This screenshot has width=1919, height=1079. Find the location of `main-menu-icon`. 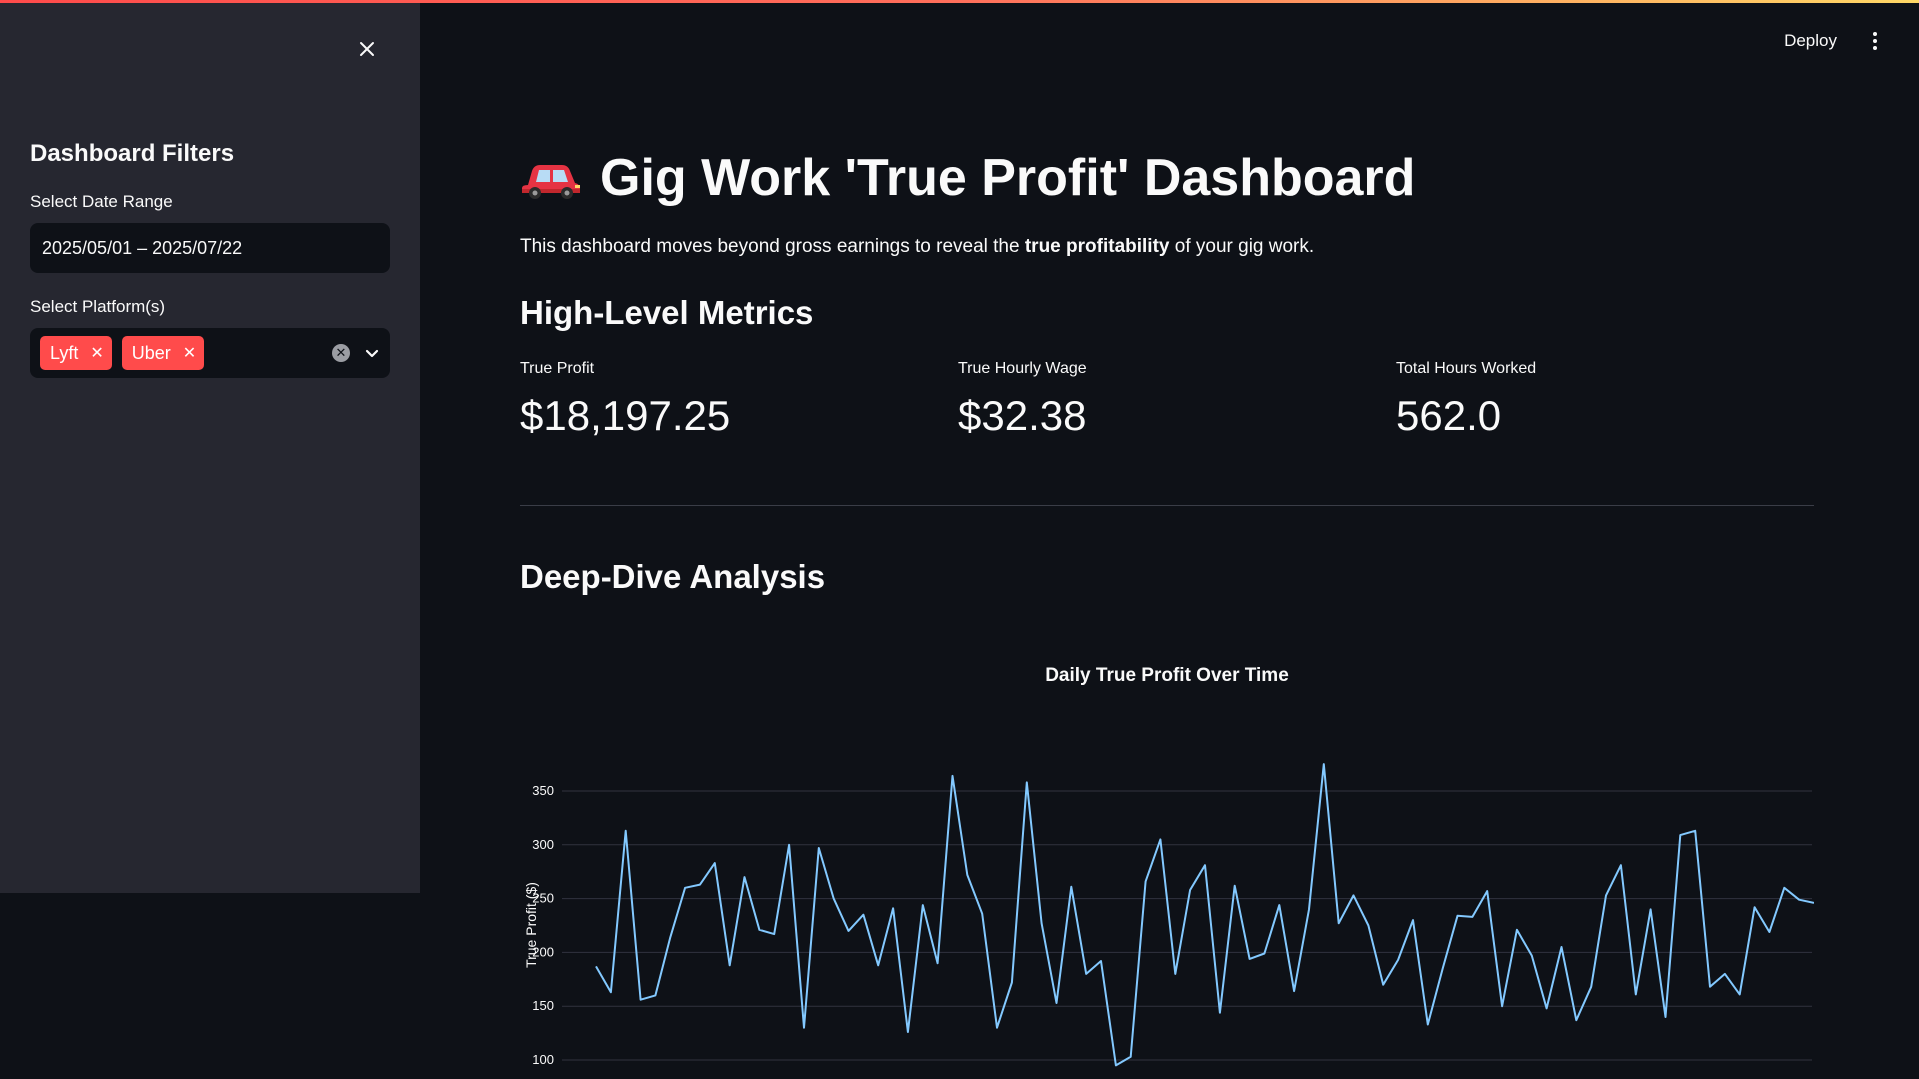

main-menu-icon is located at coordinates (1875, 41).